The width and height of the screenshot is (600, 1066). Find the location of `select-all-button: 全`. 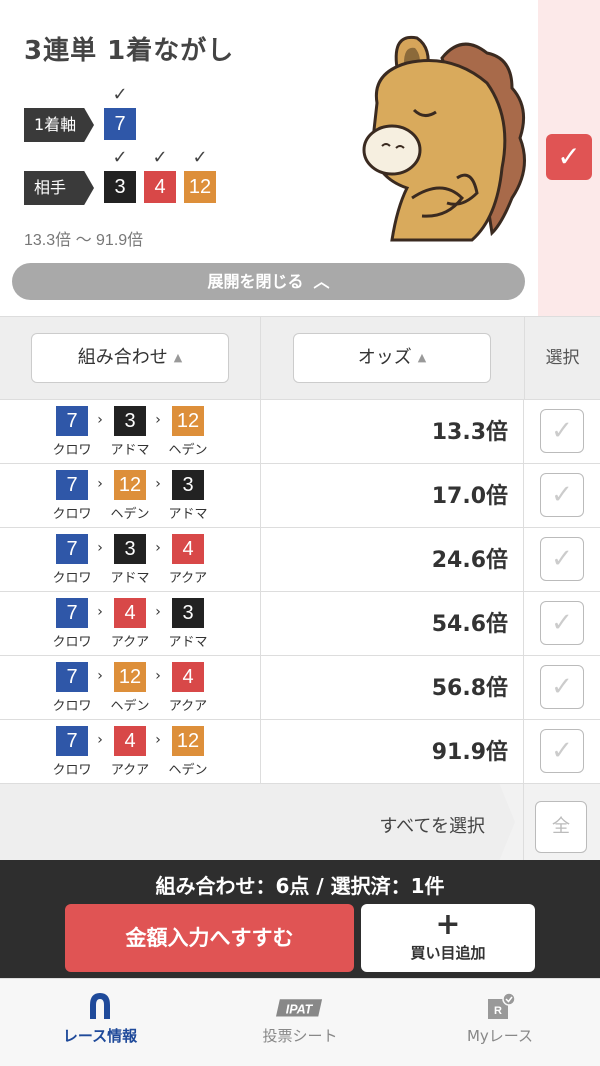

select-all-button: 全 is located at coordinates (561, 827).